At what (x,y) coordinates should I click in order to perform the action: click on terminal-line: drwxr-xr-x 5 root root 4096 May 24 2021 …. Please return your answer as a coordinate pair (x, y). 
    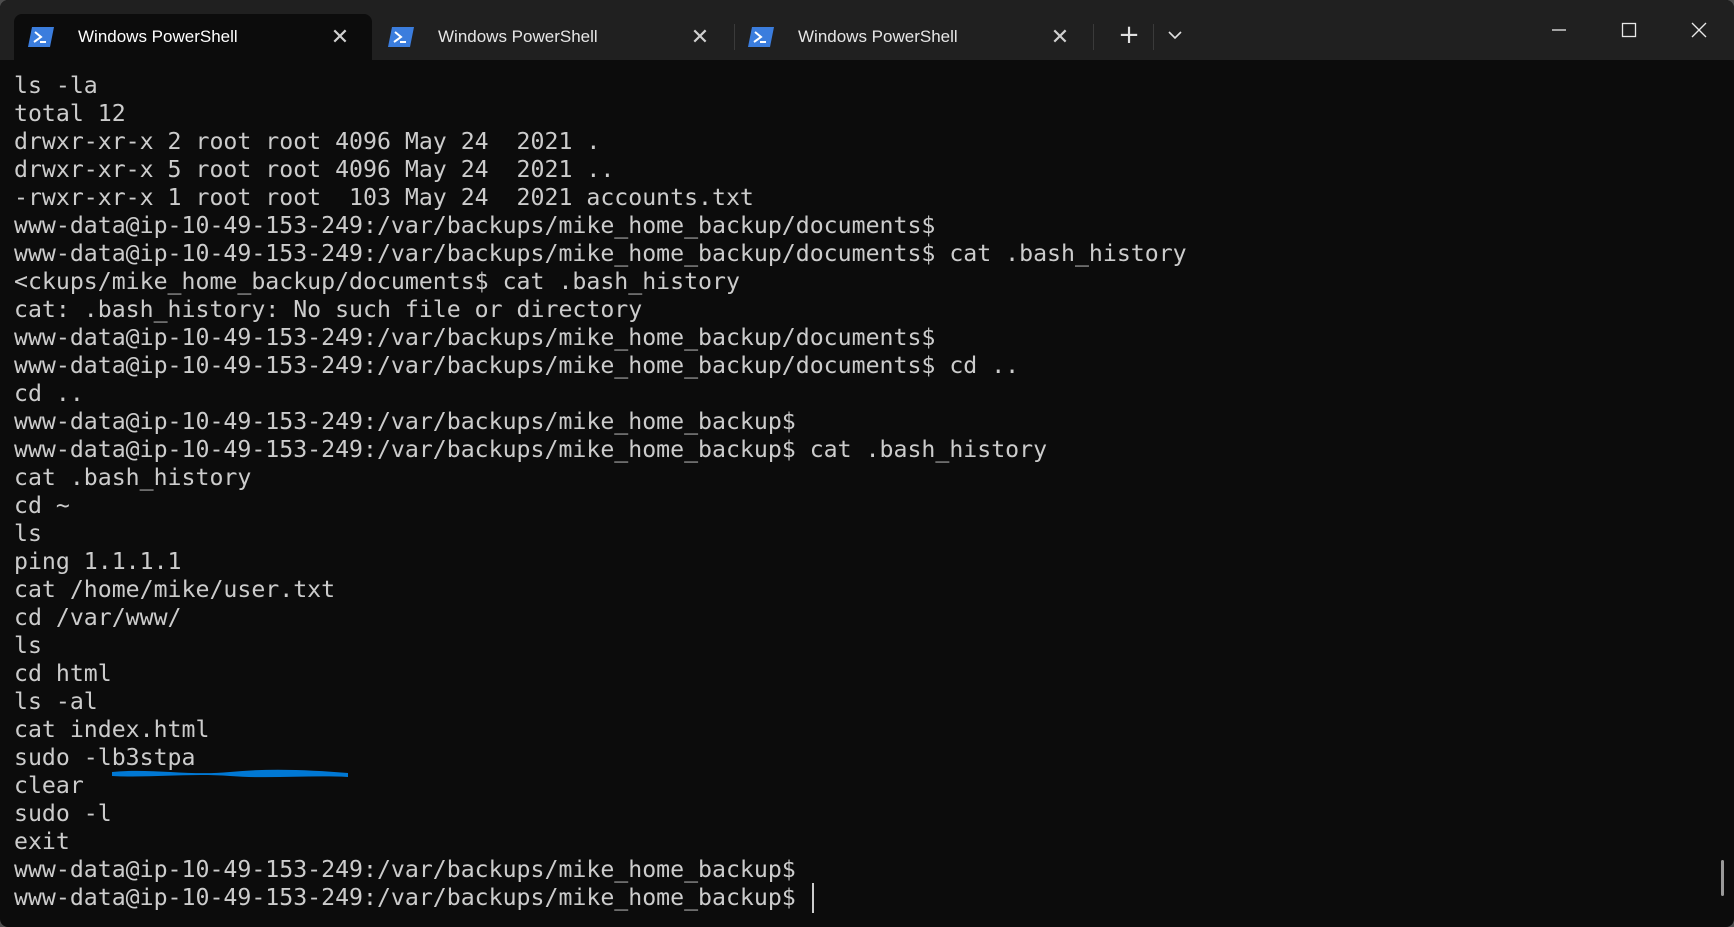
    Looking at the image, I should click on (314, 169).